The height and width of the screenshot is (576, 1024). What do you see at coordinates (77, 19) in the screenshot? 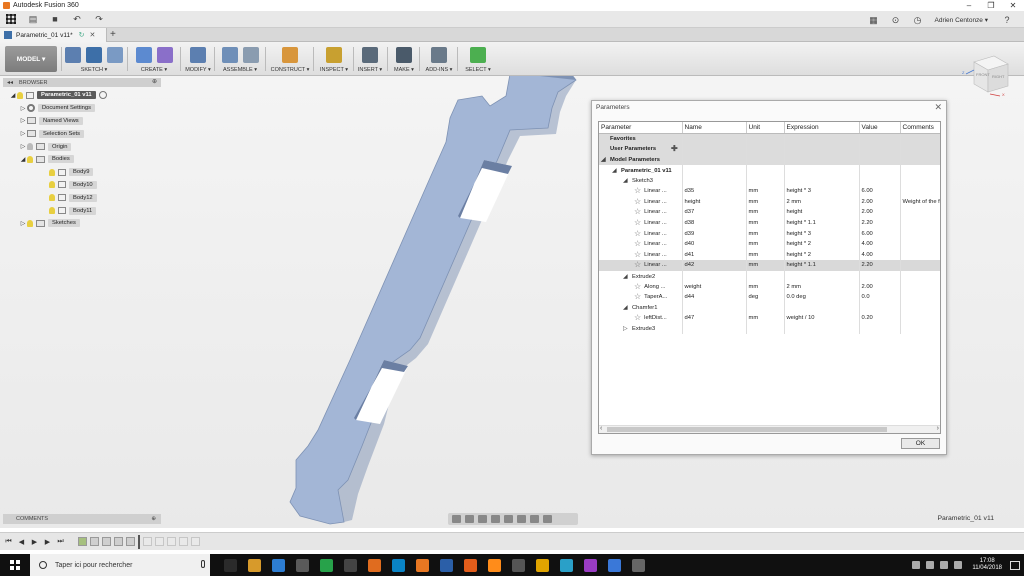
I see `undo-icon: ↶` at bounding box center [77, 19].